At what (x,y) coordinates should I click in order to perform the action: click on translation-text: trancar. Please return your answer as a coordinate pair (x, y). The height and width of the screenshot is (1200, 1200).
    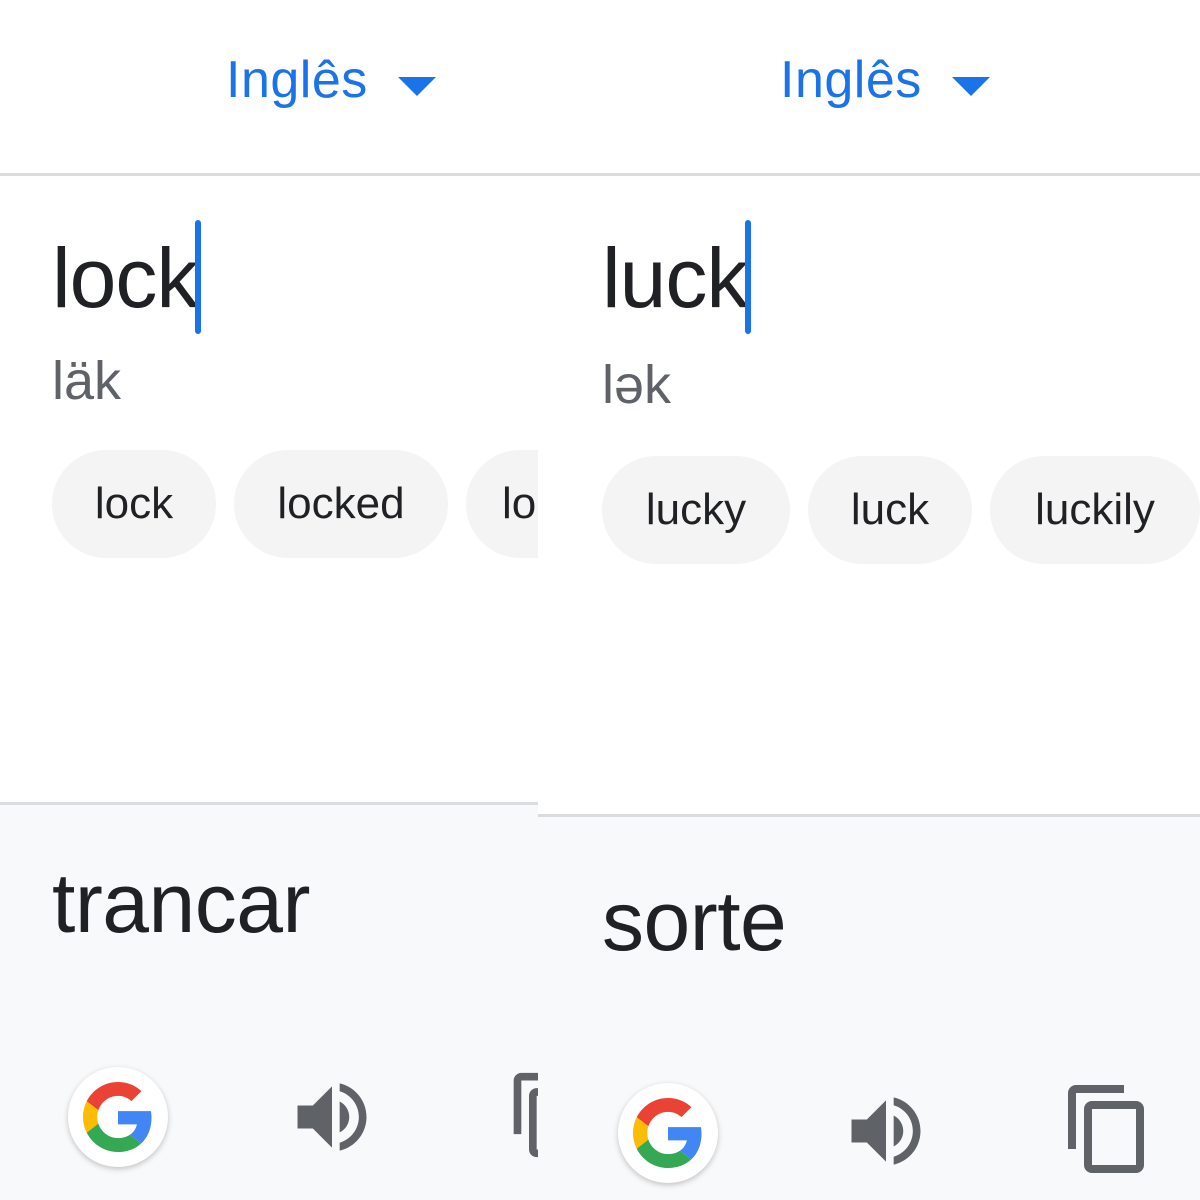
    Looking at the image, I should click on (181, 903).